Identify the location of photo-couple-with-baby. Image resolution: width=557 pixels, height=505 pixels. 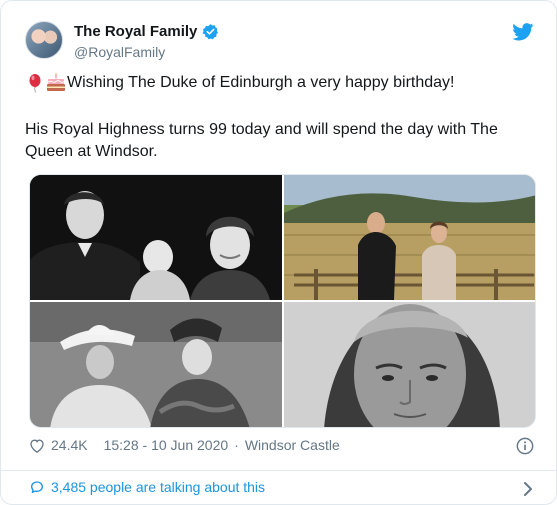
(156, 237).